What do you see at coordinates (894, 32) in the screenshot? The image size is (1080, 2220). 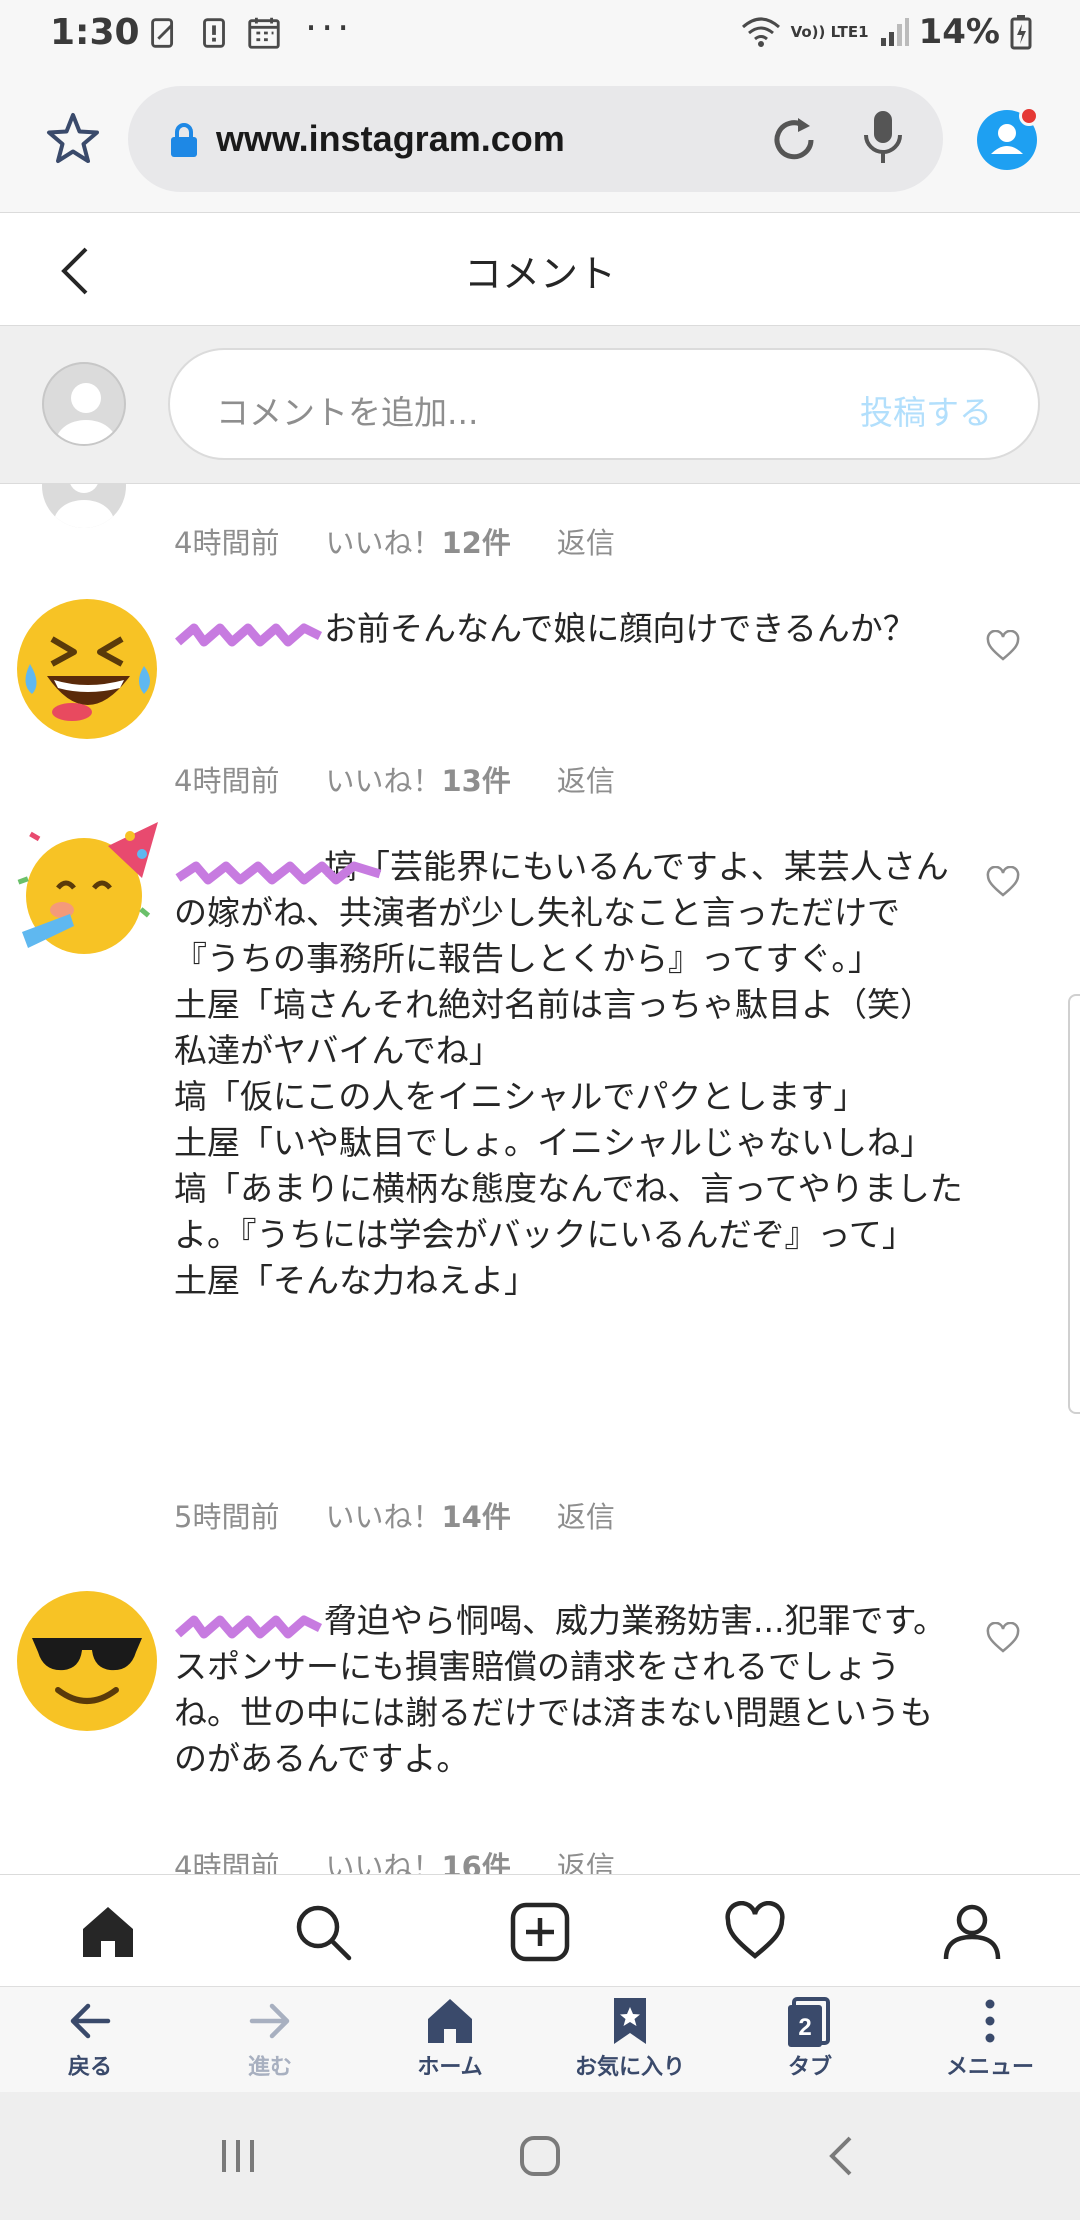 I see `signal-icon` at bounding box center [894, 32].